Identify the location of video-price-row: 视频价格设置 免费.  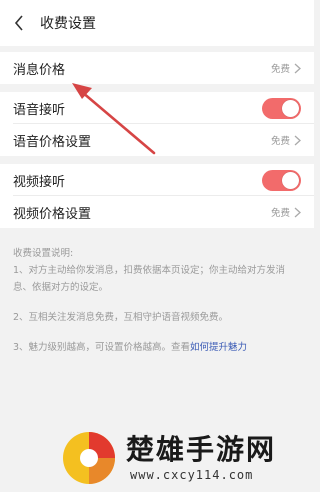
(157, 212).